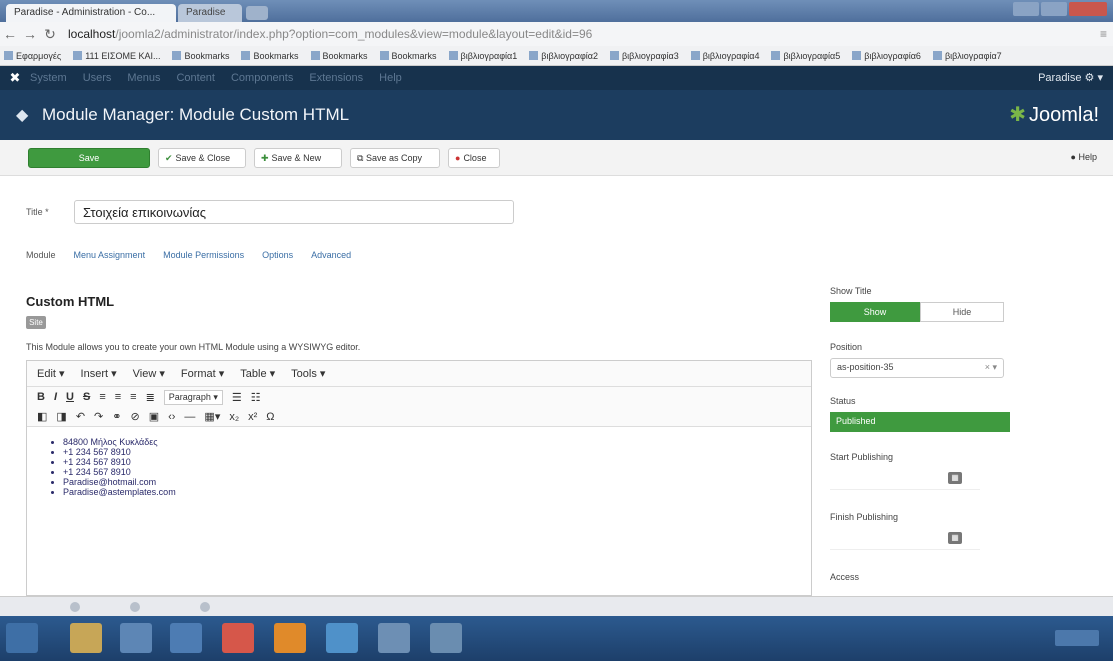 The width and height of the screenshot is (1113, 661). Describe the element at coordinates (150, 397) in the screenshot. I see `align-justify-icon: ≣` at that location.